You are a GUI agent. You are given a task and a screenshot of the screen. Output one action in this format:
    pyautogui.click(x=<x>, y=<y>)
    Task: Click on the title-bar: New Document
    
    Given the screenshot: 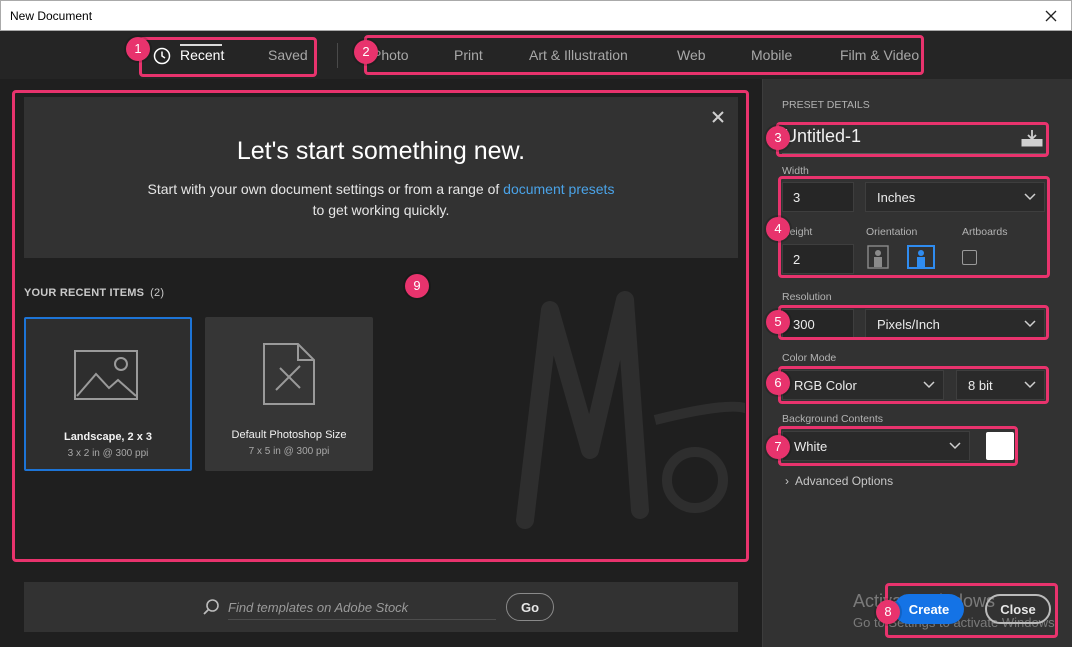 What is the action you would take?
    pyautogui.click(x=536, y=15)
    